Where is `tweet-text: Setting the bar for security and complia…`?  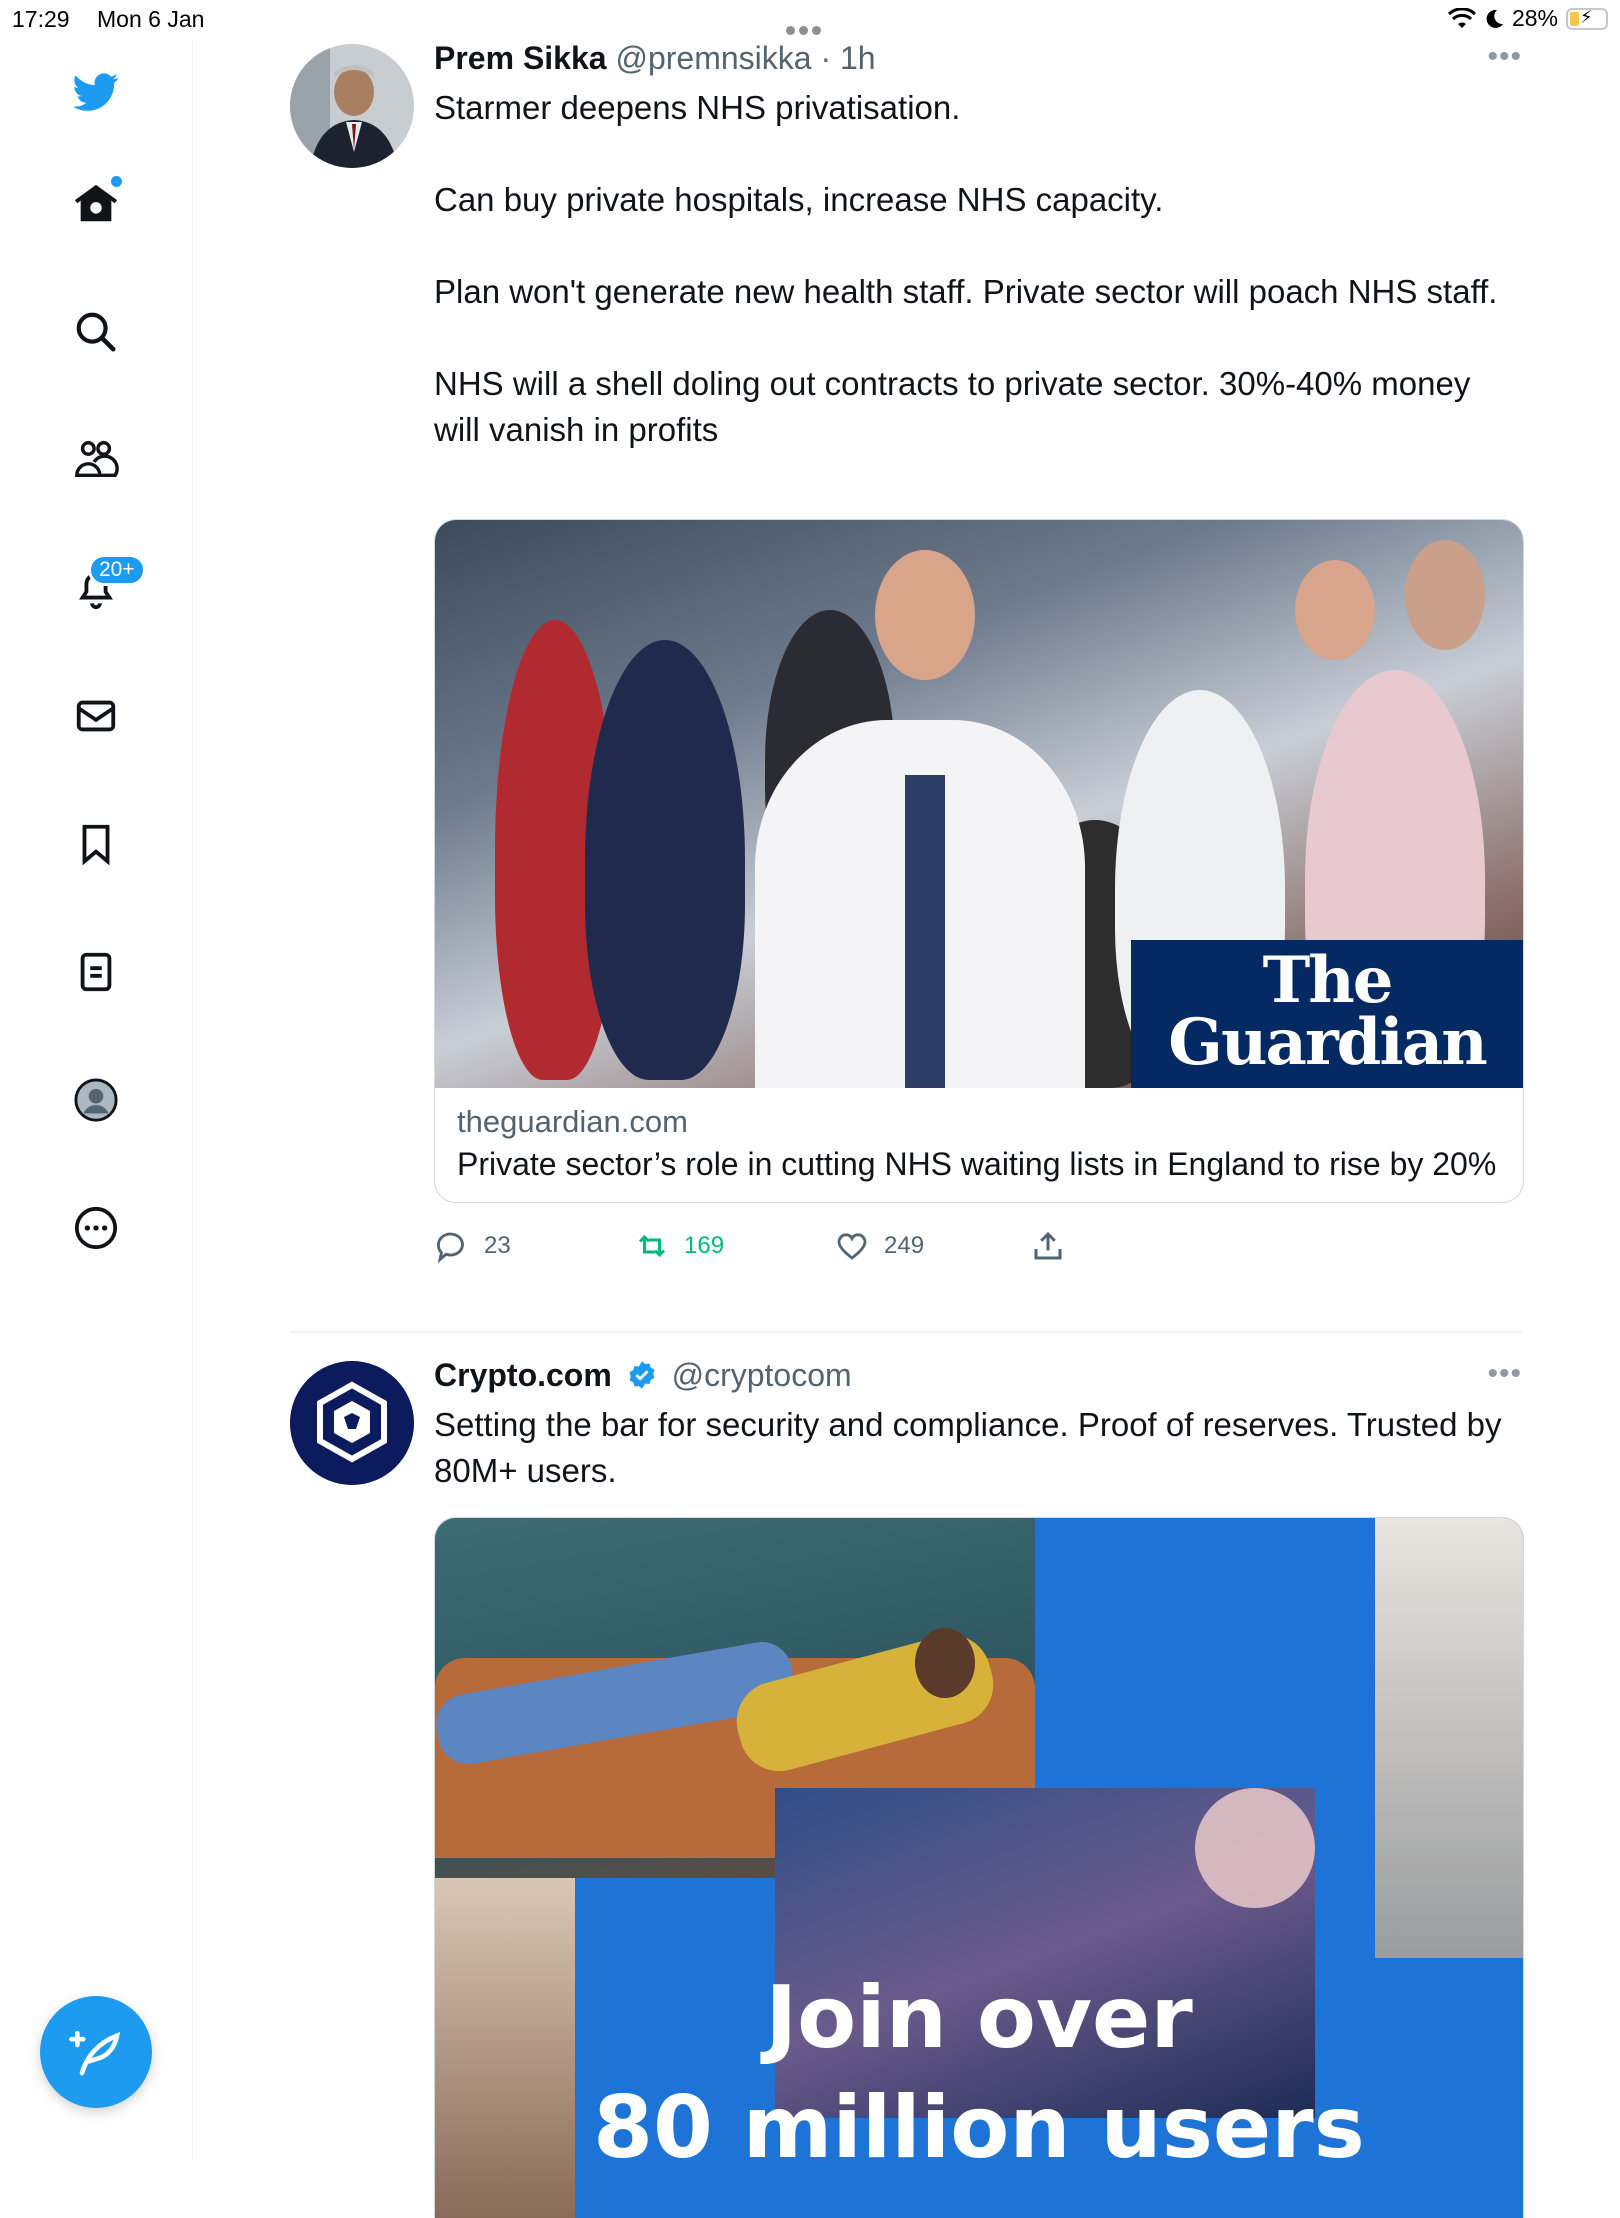 tweet-text: Setting the bar for security and complia… is located at coordinates (979, 1448).